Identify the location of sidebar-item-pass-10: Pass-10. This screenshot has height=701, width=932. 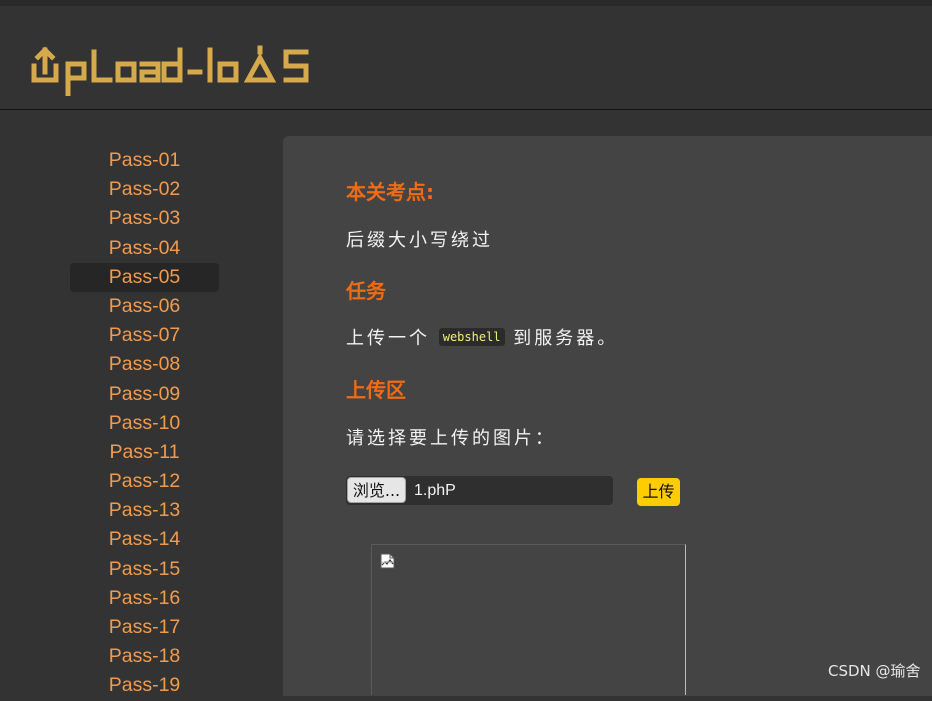
(144, 423).